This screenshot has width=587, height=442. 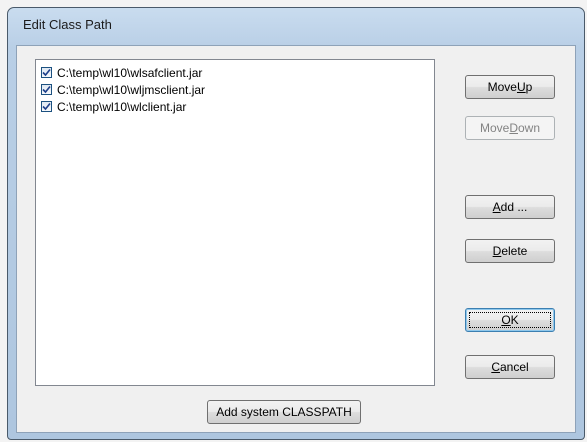 I want to click on window-title: Edit Class Path, so click(x=67, y=24).